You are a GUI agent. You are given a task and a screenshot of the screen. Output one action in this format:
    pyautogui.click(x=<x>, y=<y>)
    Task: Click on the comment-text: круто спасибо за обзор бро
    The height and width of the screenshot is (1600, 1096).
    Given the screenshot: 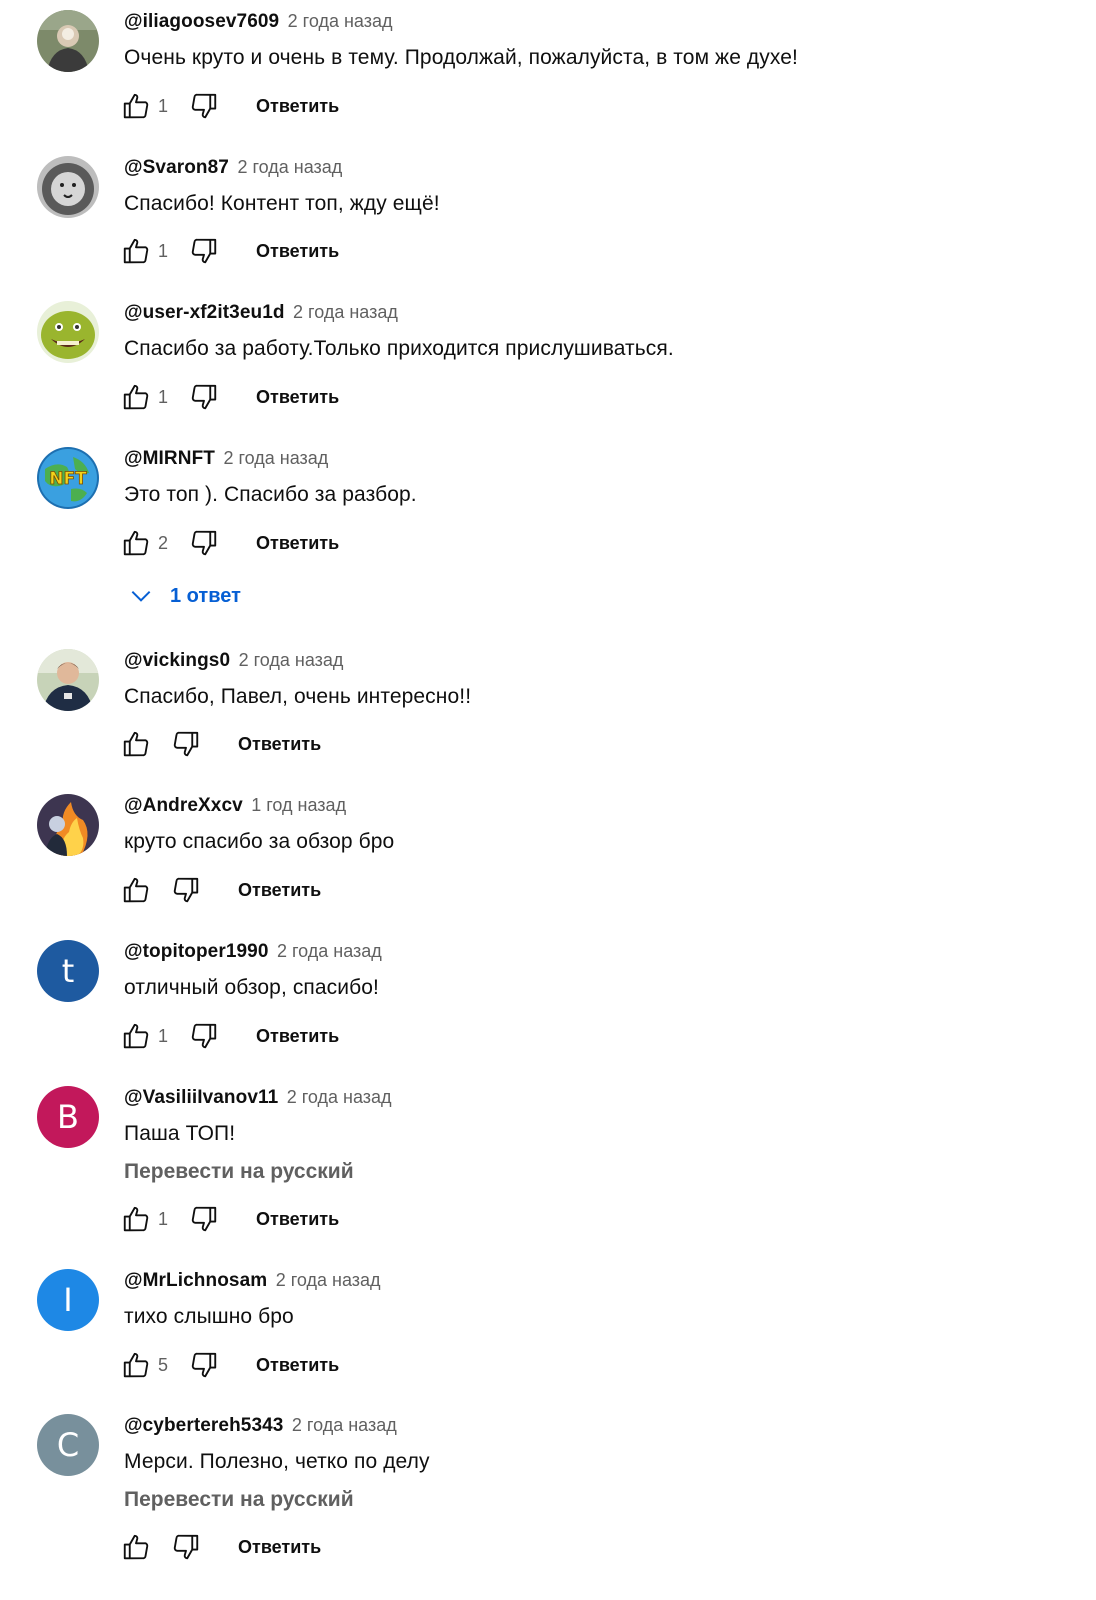 What is the action you would take?
    pyautogui.click(x=259, y=841)
    